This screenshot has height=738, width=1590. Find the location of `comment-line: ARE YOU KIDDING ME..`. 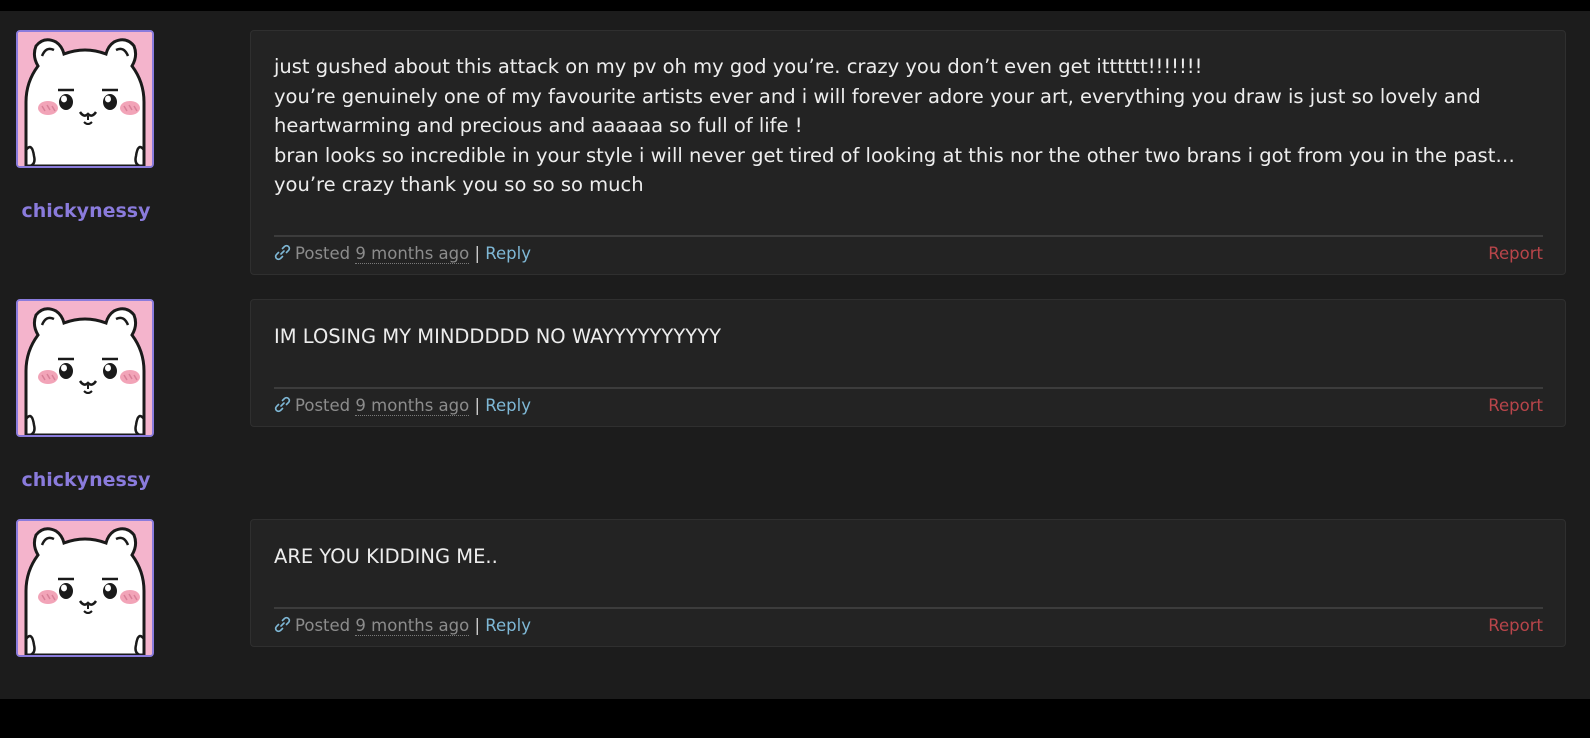

comment-line: ARE YOU KIDDING ME.. is located at coordinates (386, 556).